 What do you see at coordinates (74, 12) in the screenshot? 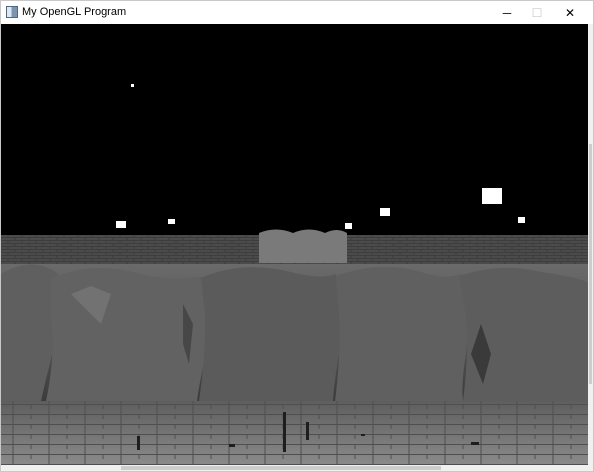
I see `window-title: My OpenGL Program` at bounding box center [74, 12].